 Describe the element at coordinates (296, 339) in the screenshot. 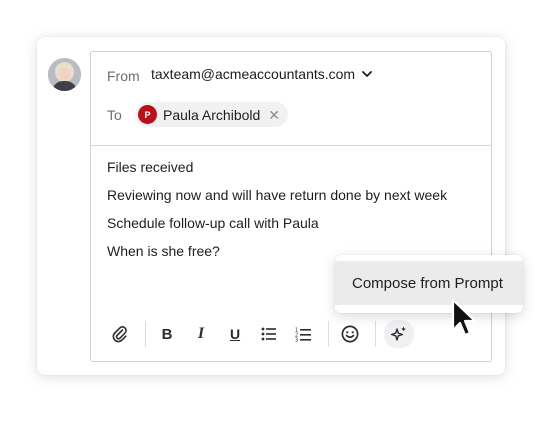

I see `svg-text: 3` at that location.